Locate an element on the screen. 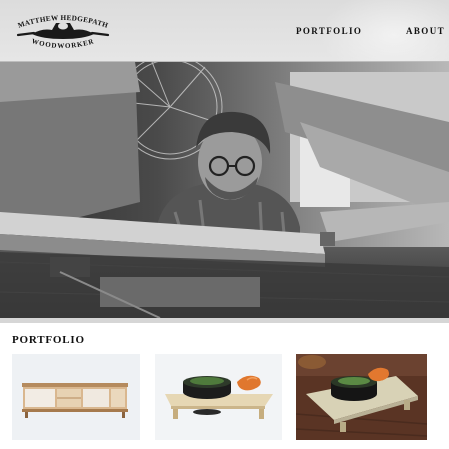 This screenshot has width=449, height=449. logo-trade-text: WOODWORKER is located at coordinates (63, 43).